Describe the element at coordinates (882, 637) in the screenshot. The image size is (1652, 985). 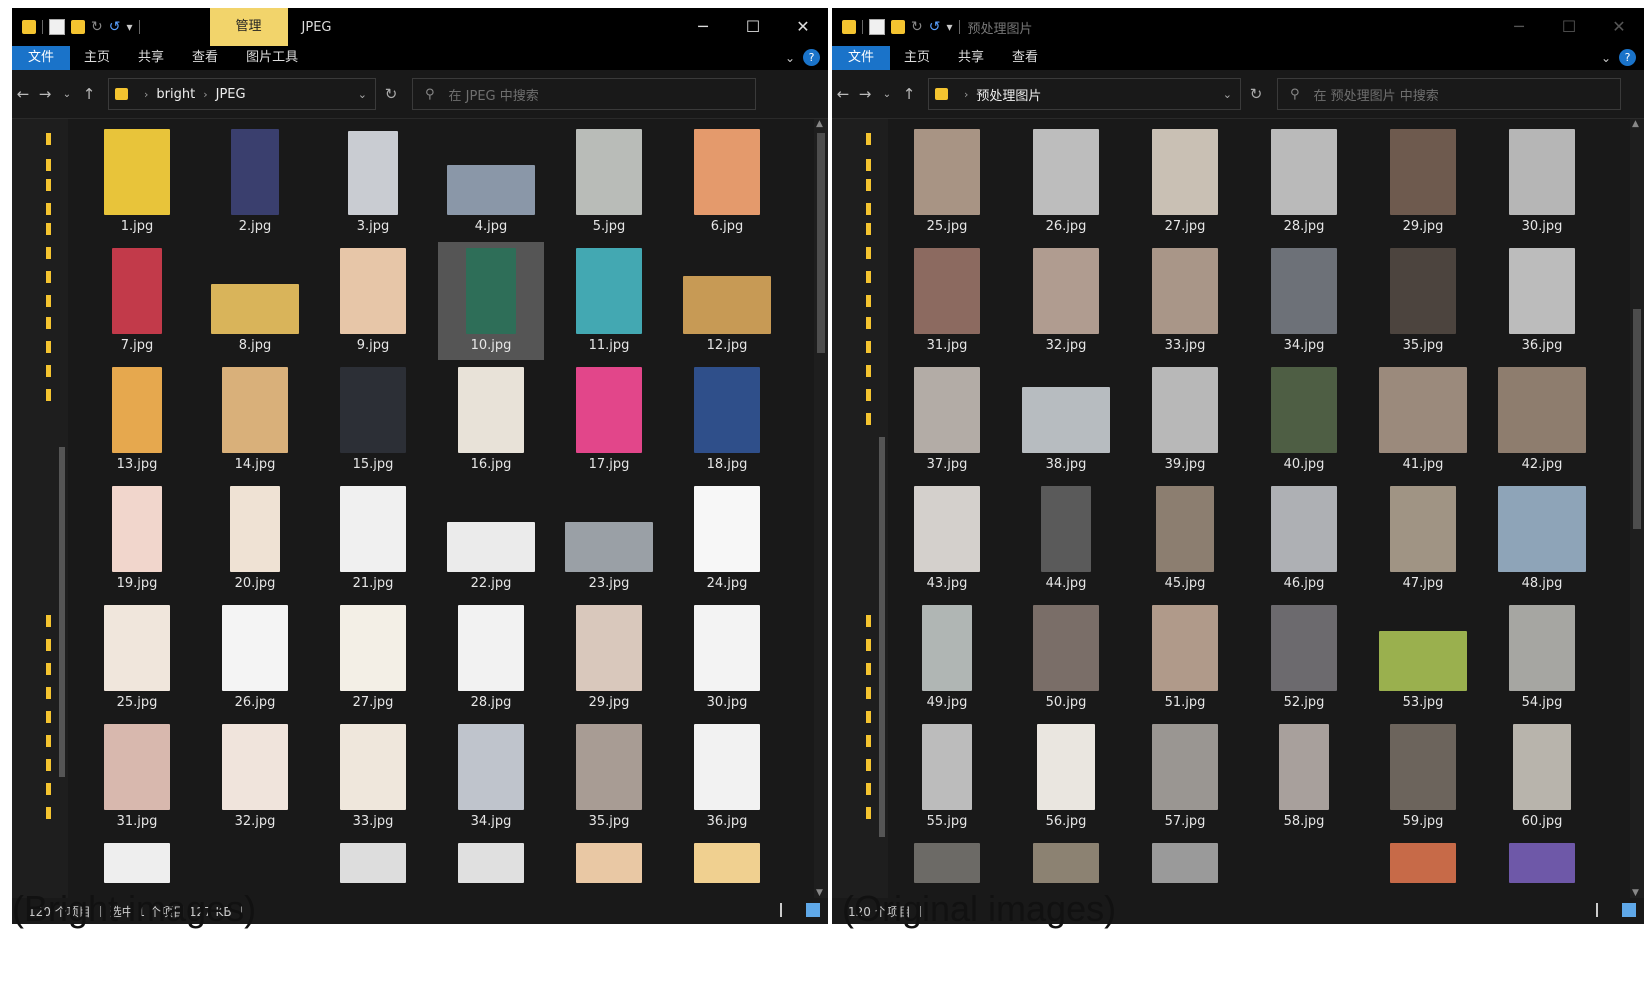
I see `nav-scrollbar-thumb` at that location.